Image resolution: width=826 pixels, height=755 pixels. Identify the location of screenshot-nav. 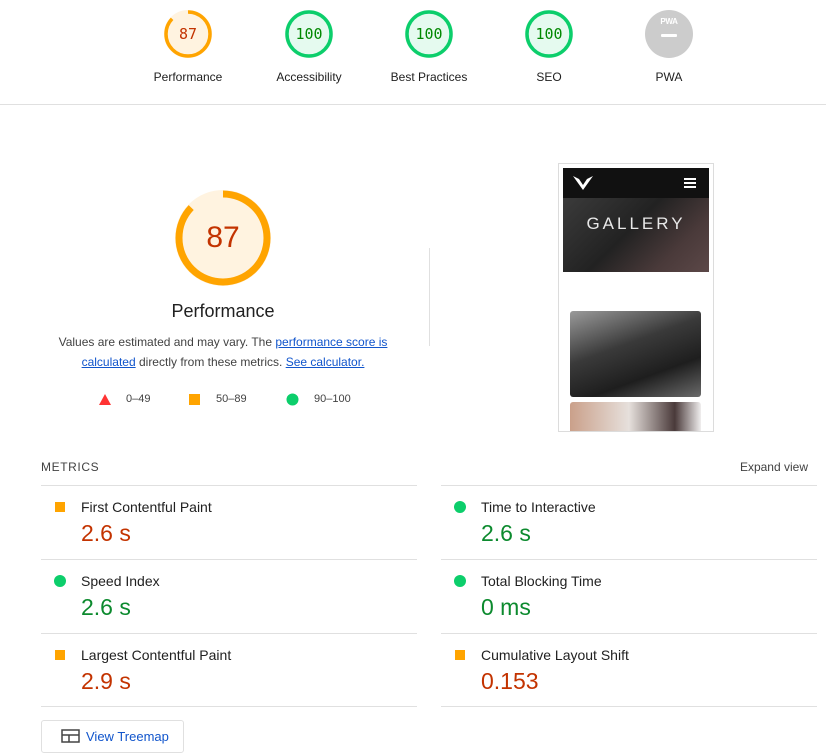
(636, 183).